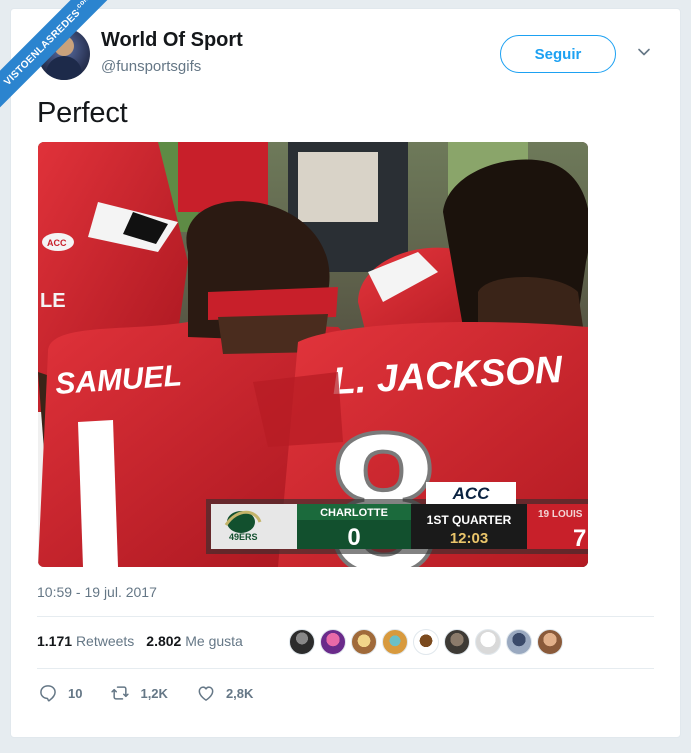 The height and width of the screenshot is (753, 691). I want to click on like-count: 2,8K, so click(239, 693).